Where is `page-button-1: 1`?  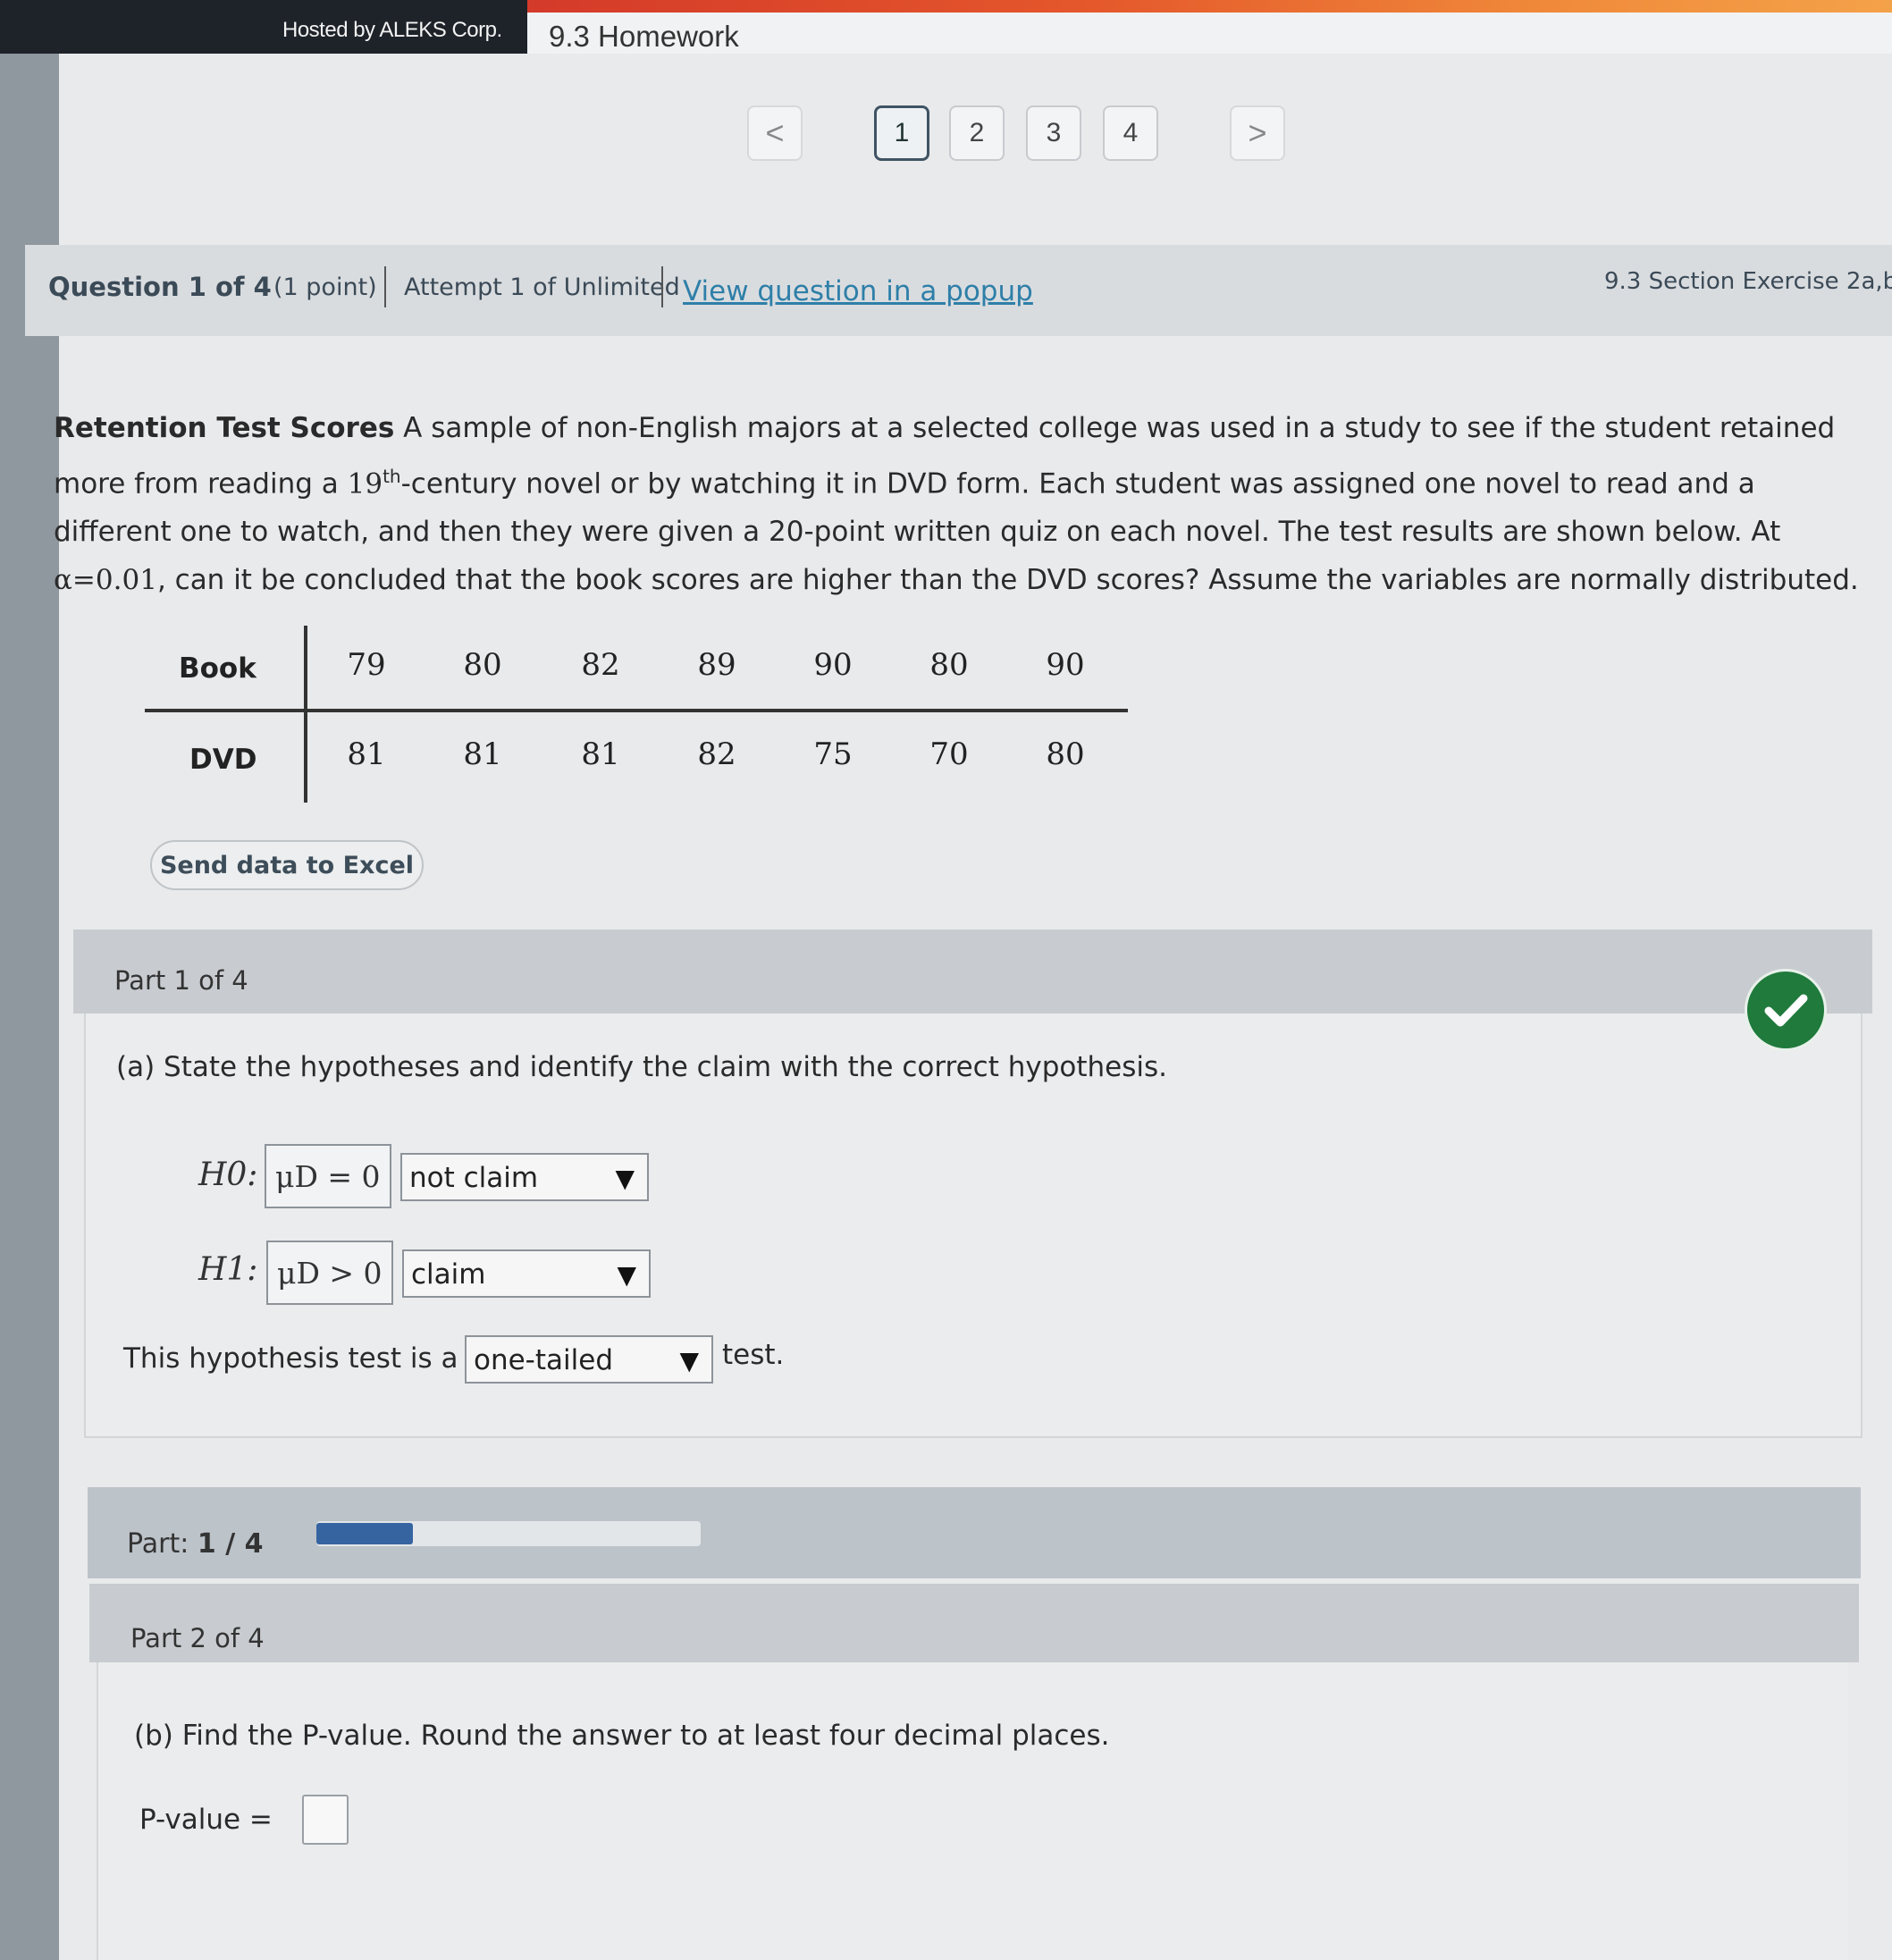 page-button-1: 1 is located at coordinates (902, 133).